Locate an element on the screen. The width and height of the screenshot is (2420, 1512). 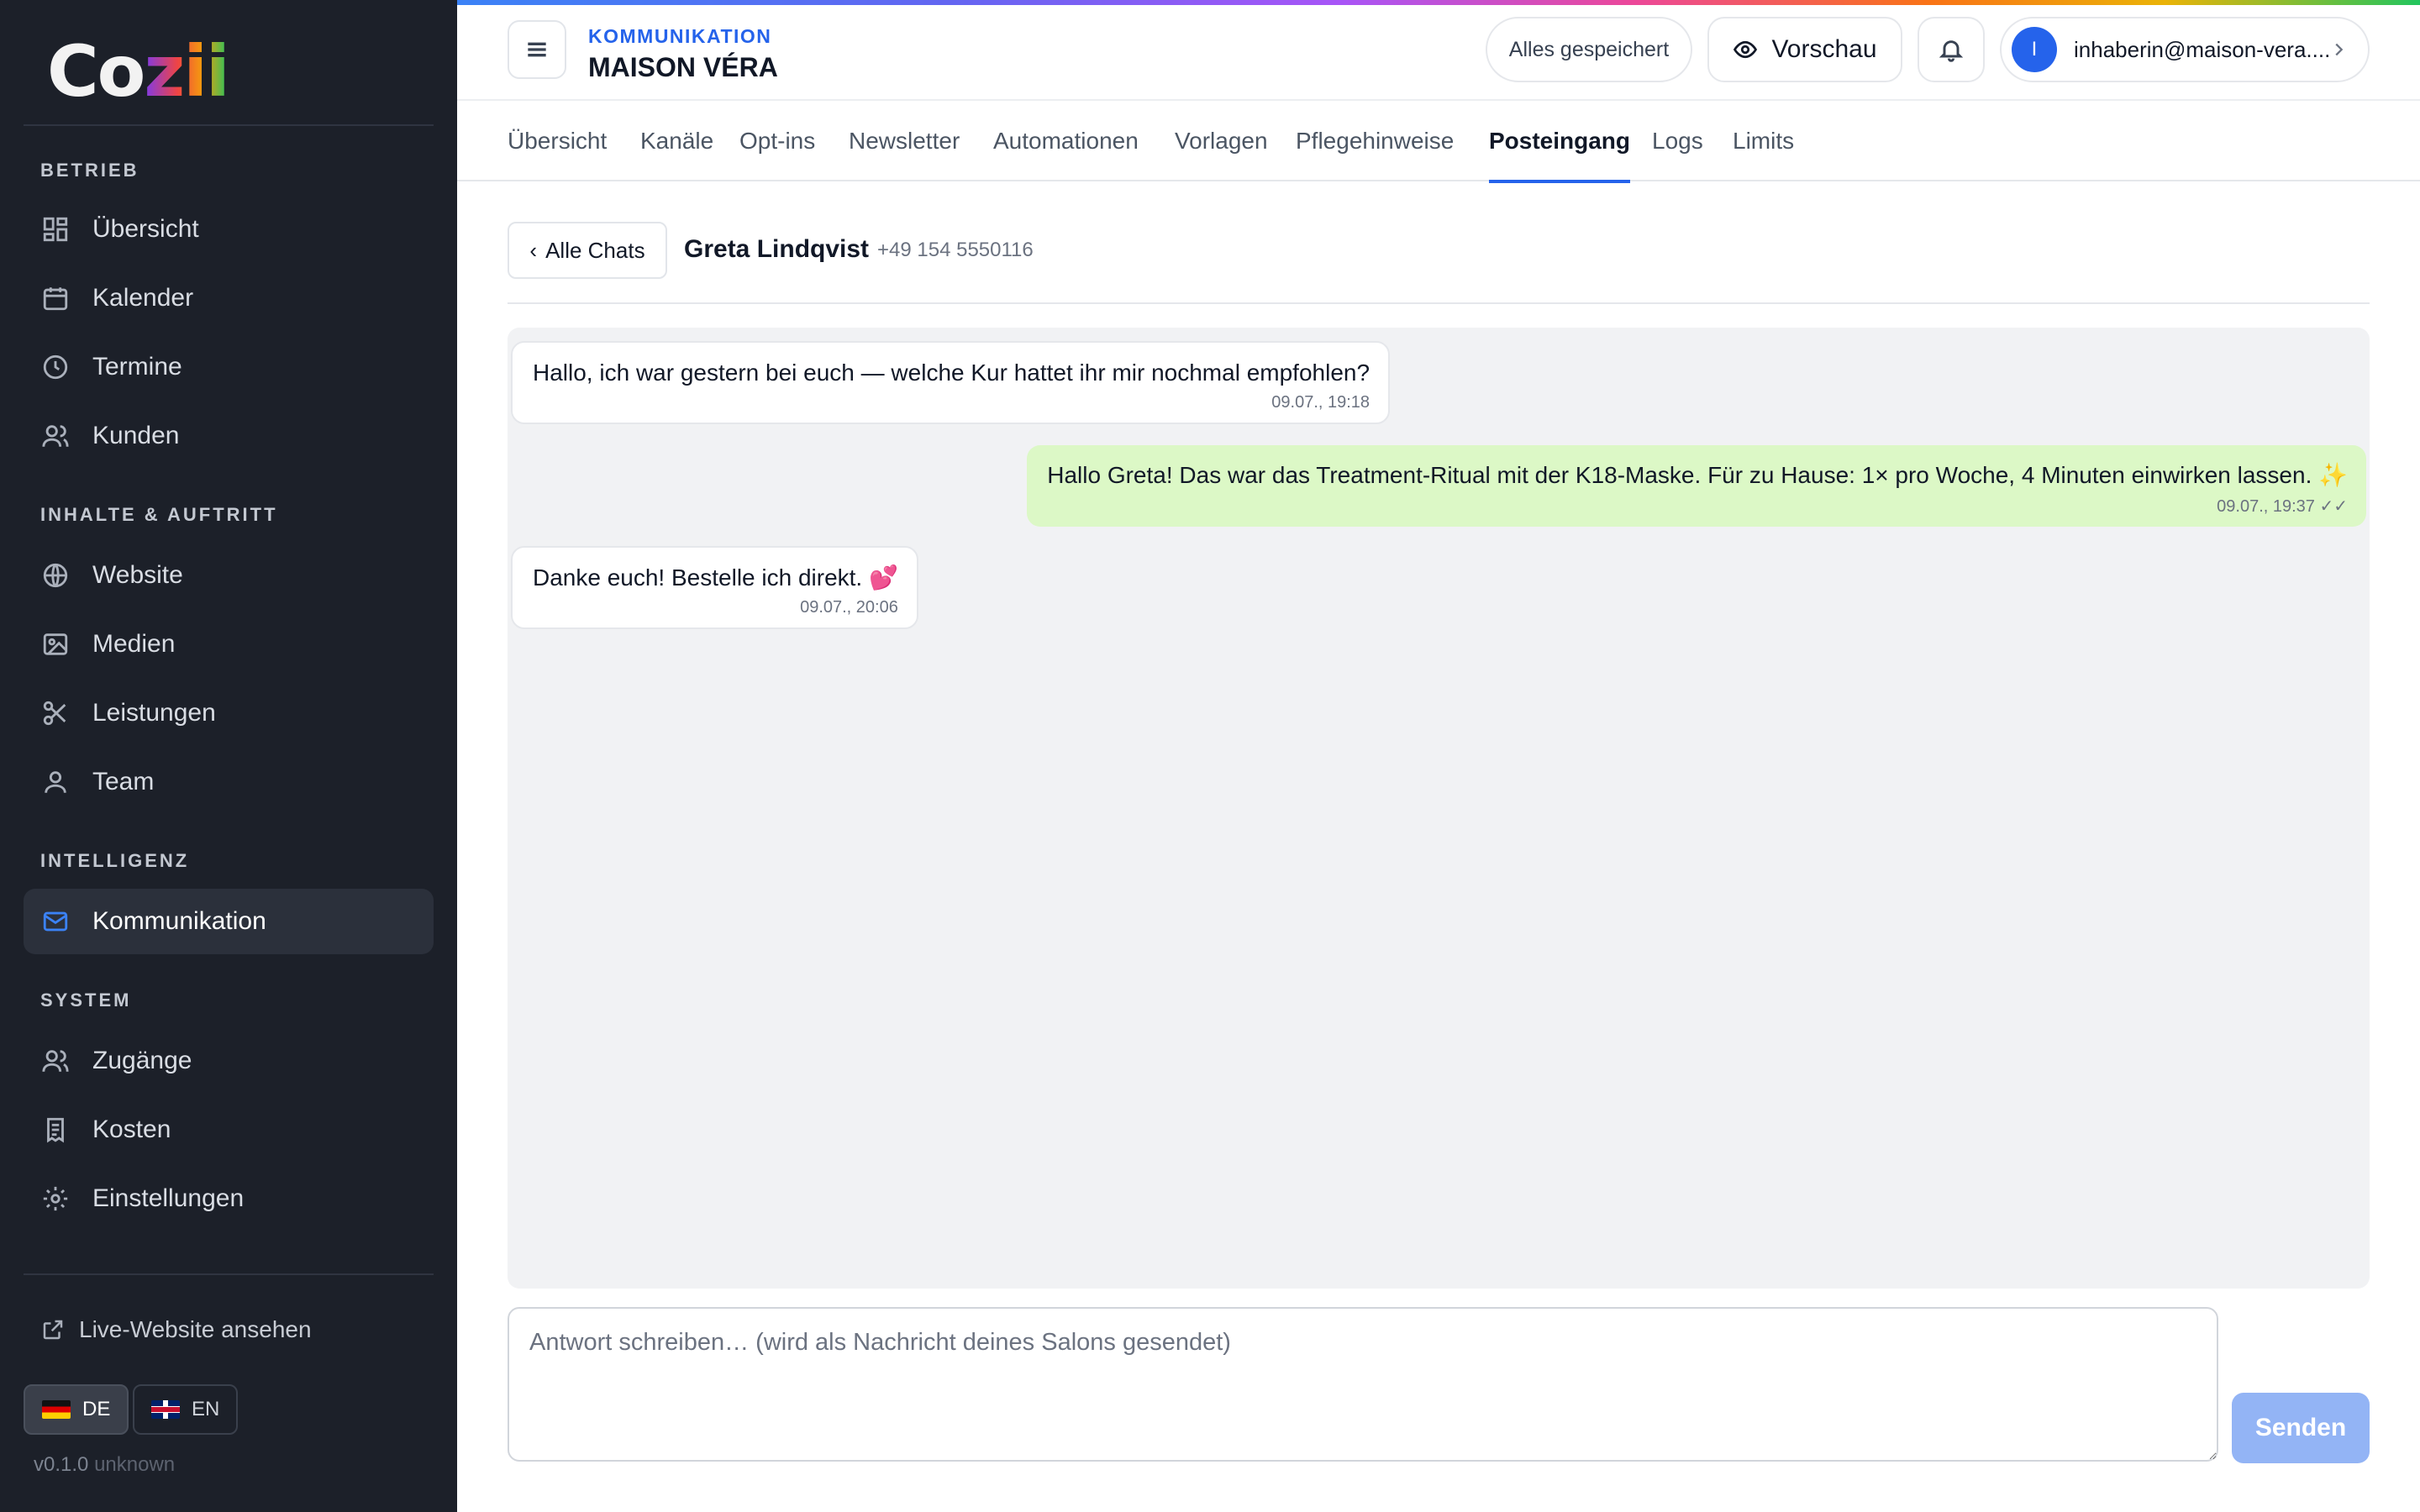
sidebar-item-label: Termine is located at coordinates (137, 367).